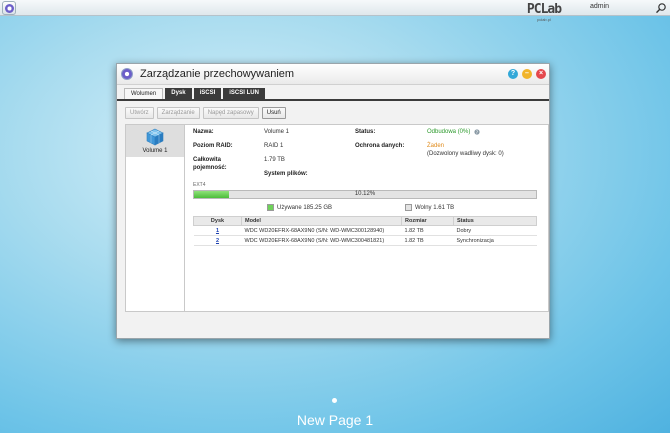 Image resolution: width=670 pixels, height=433 pixels. I want to click on filesystem-label: System plików:, so click(286, 174).